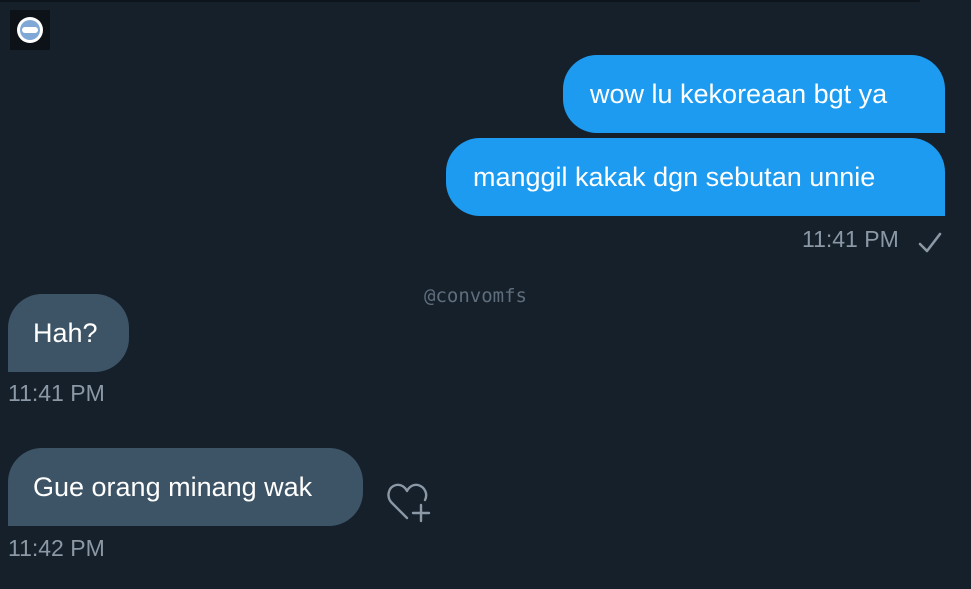 The width and height of the screenshot is (971, 589). What do you see at coordinates (56, 548) in the screenshot?
I see `message-timestamp: 11:42 PM` at bounding box center [56, 548].